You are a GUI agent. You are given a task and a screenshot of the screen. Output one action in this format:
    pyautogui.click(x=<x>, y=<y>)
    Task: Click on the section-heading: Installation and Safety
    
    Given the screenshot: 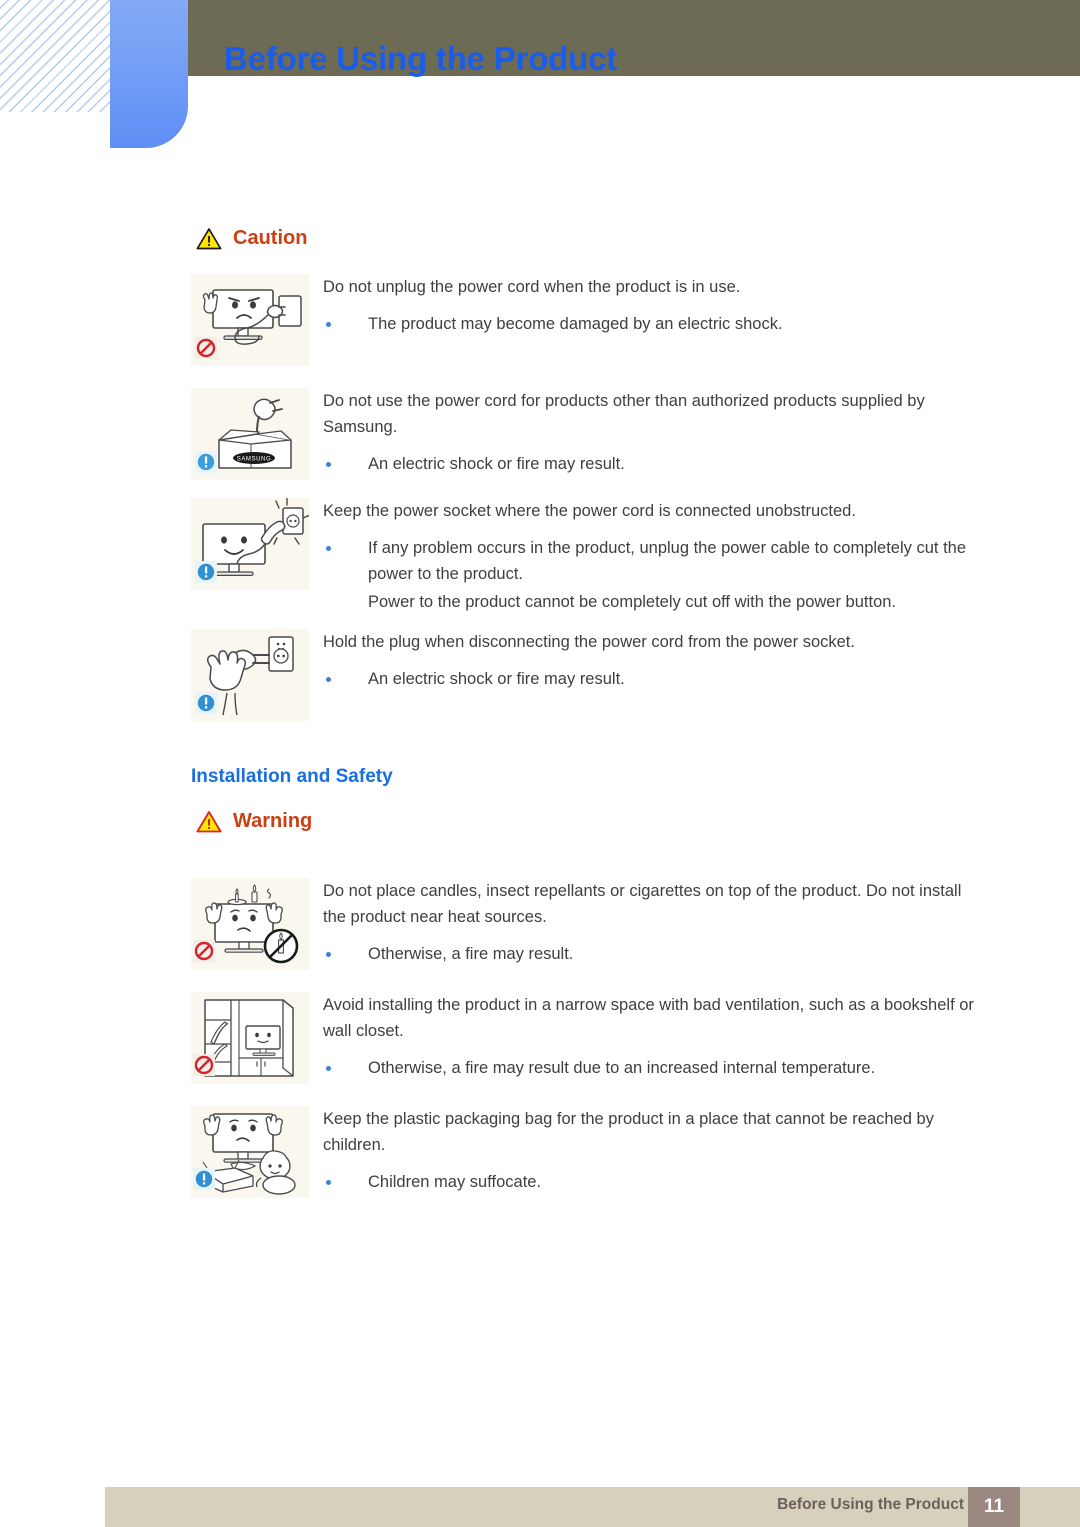 What is the action you would take?
    pyautogui.click(x=292, y=776)
    